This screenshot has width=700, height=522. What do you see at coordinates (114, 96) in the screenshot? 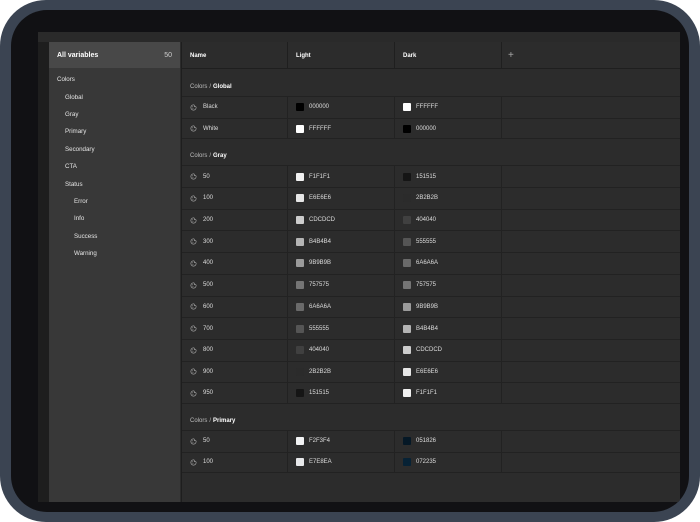
I see `sidebar-item-global: Global` at bounding box center [114, 96].